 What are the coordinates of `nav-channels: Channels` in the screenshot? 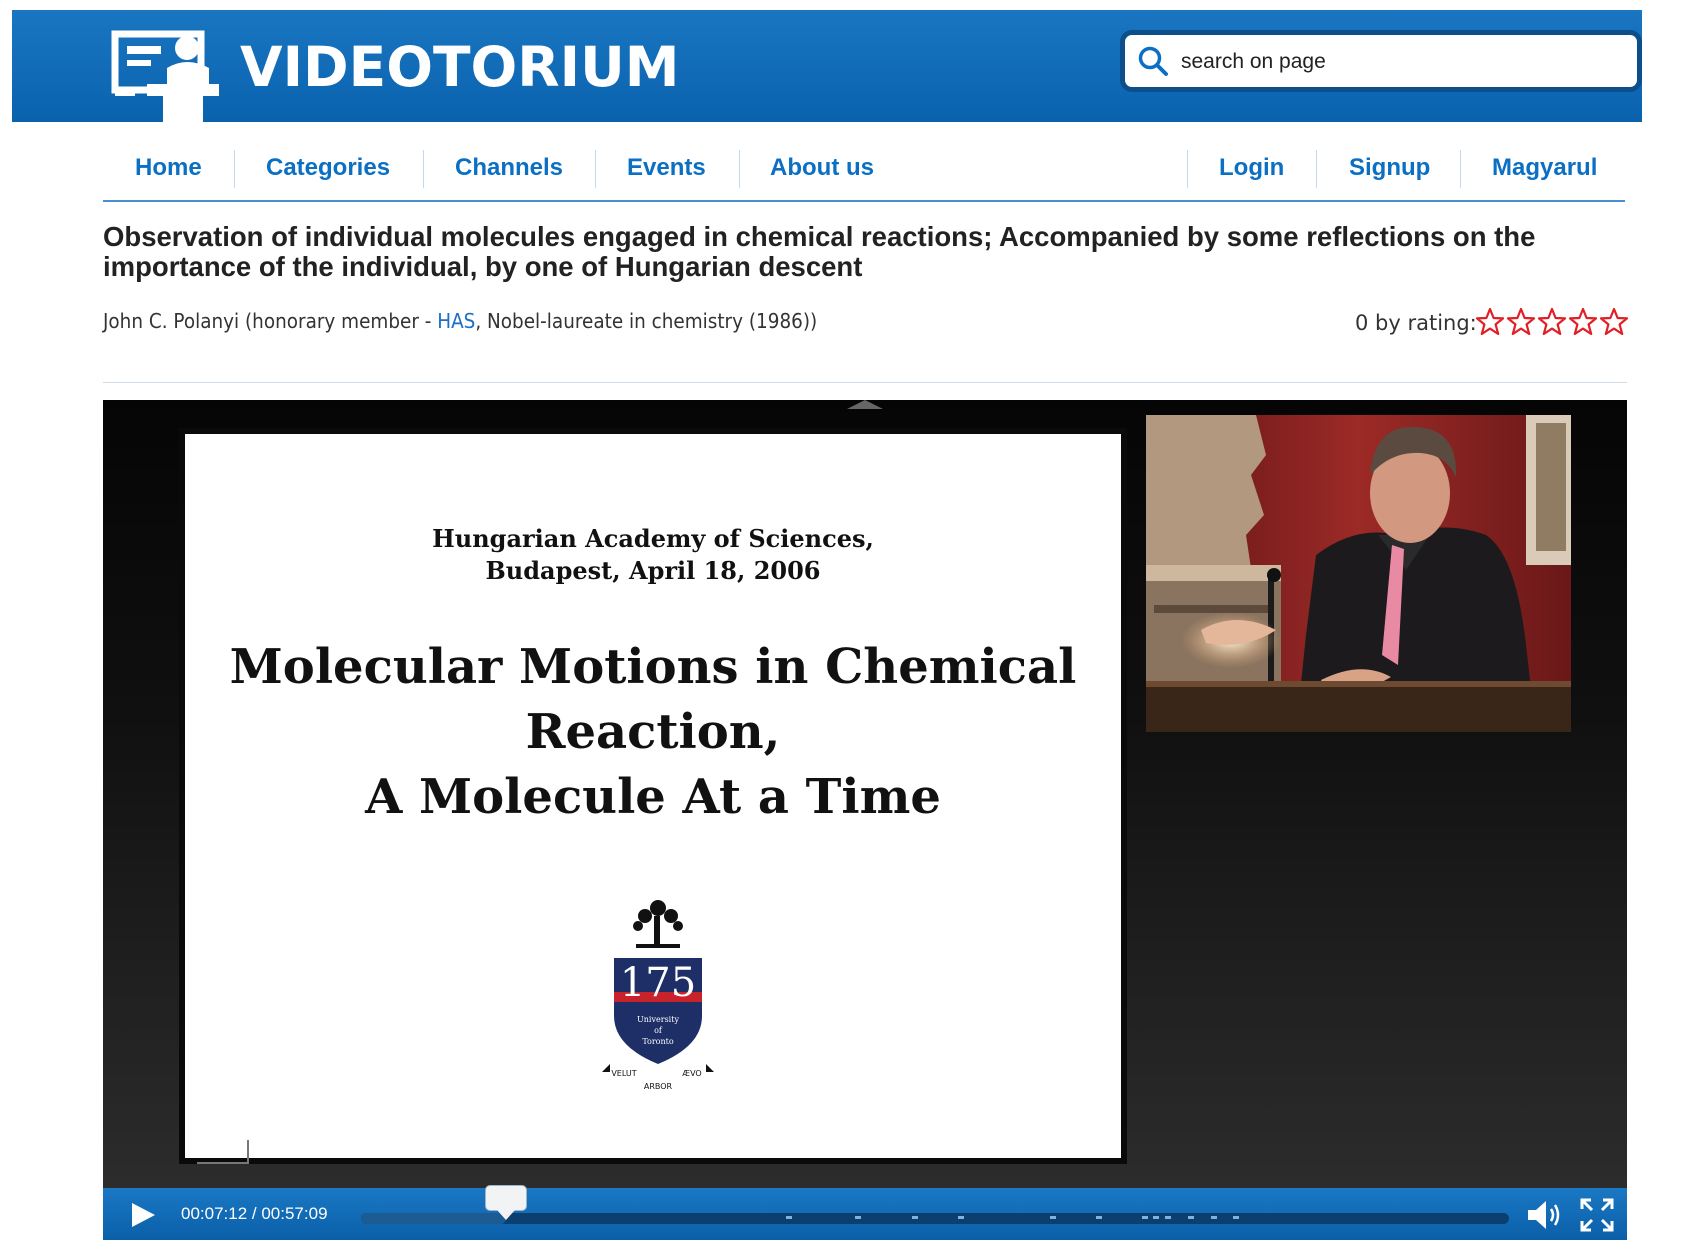 It's located at (509, 168).